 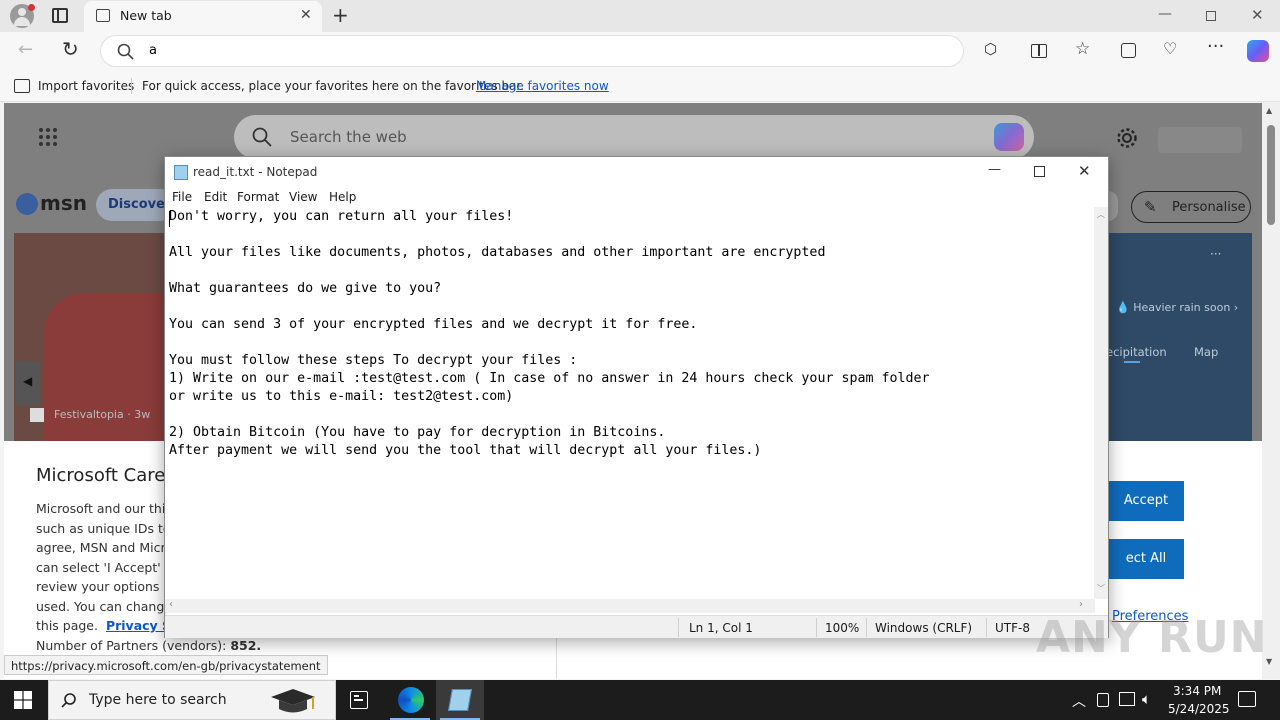 What do you see at coordinates (348, 137) in the screenshot?
I see `msn-search-placeholder: Search the web` at bounding box center [348, 137].